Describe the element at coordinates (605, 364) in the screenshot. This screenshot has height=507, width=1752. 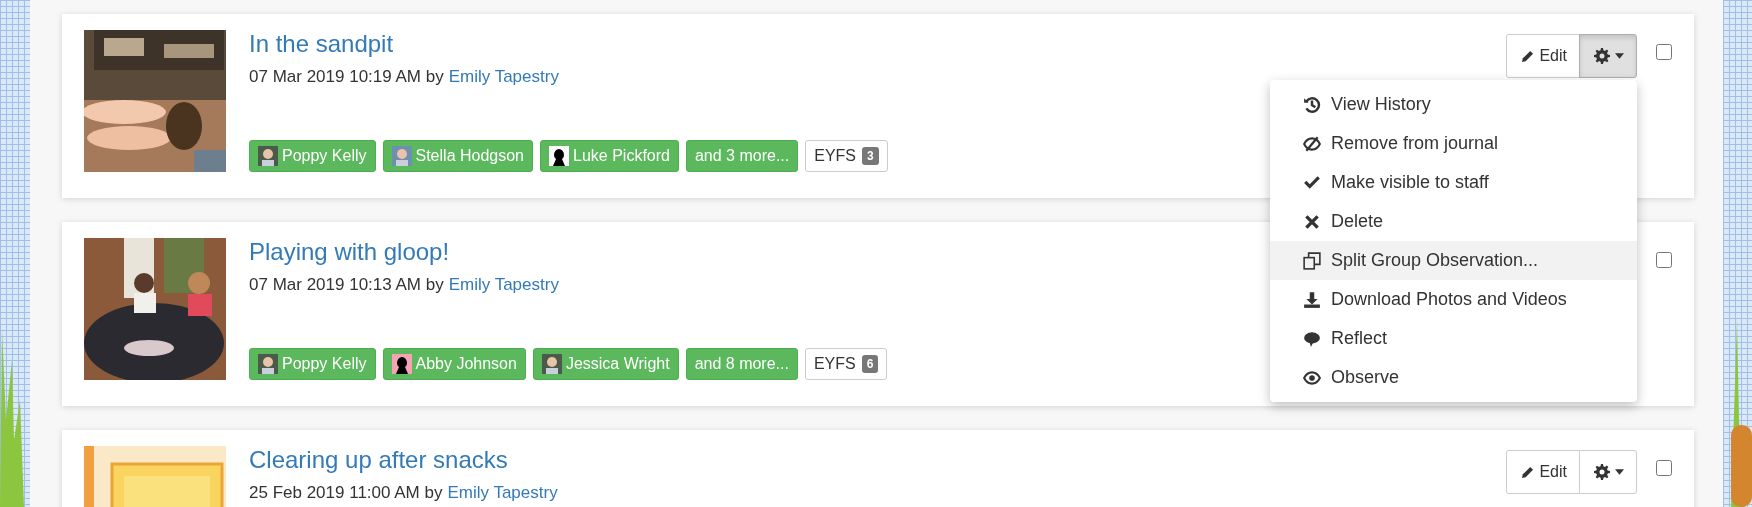
I see `child-tag: Jessica Wright` at that location.